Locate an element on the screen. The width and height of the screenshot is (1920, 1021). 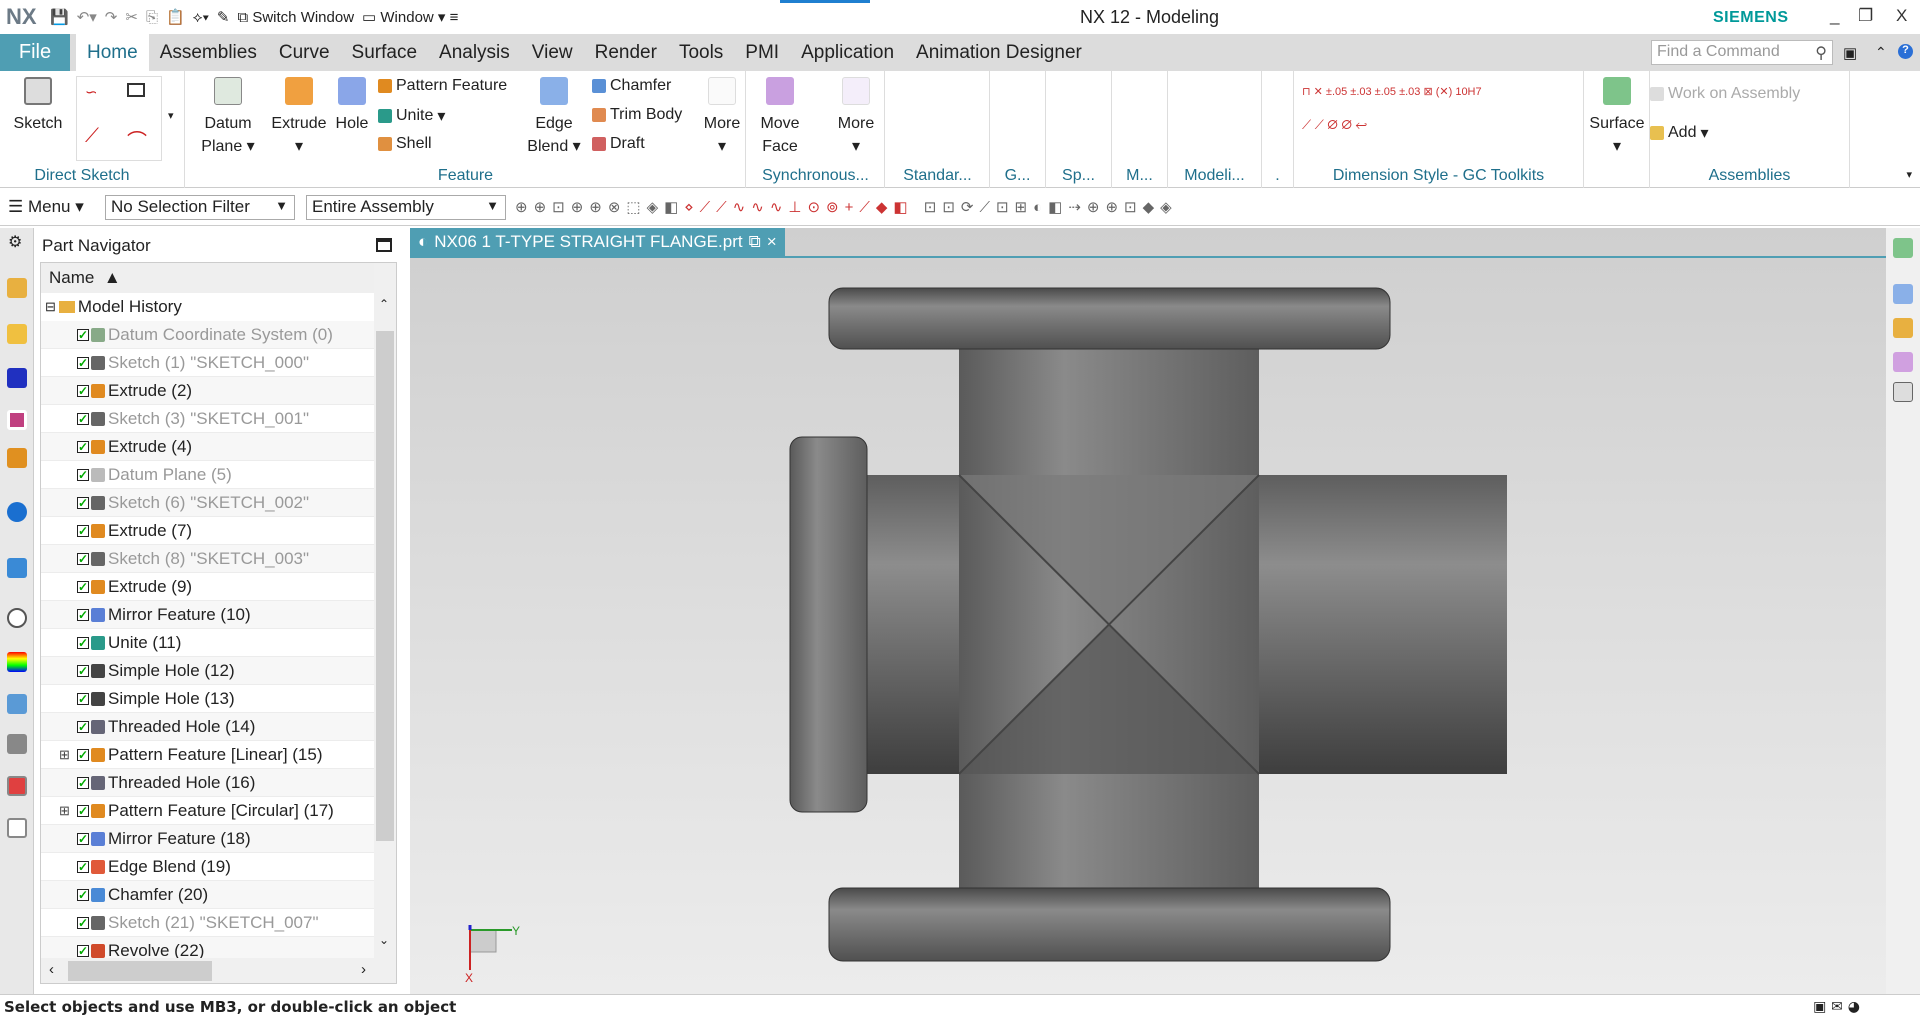
synchronous-more-button: More ▾ is located at coordinates (856, 117).